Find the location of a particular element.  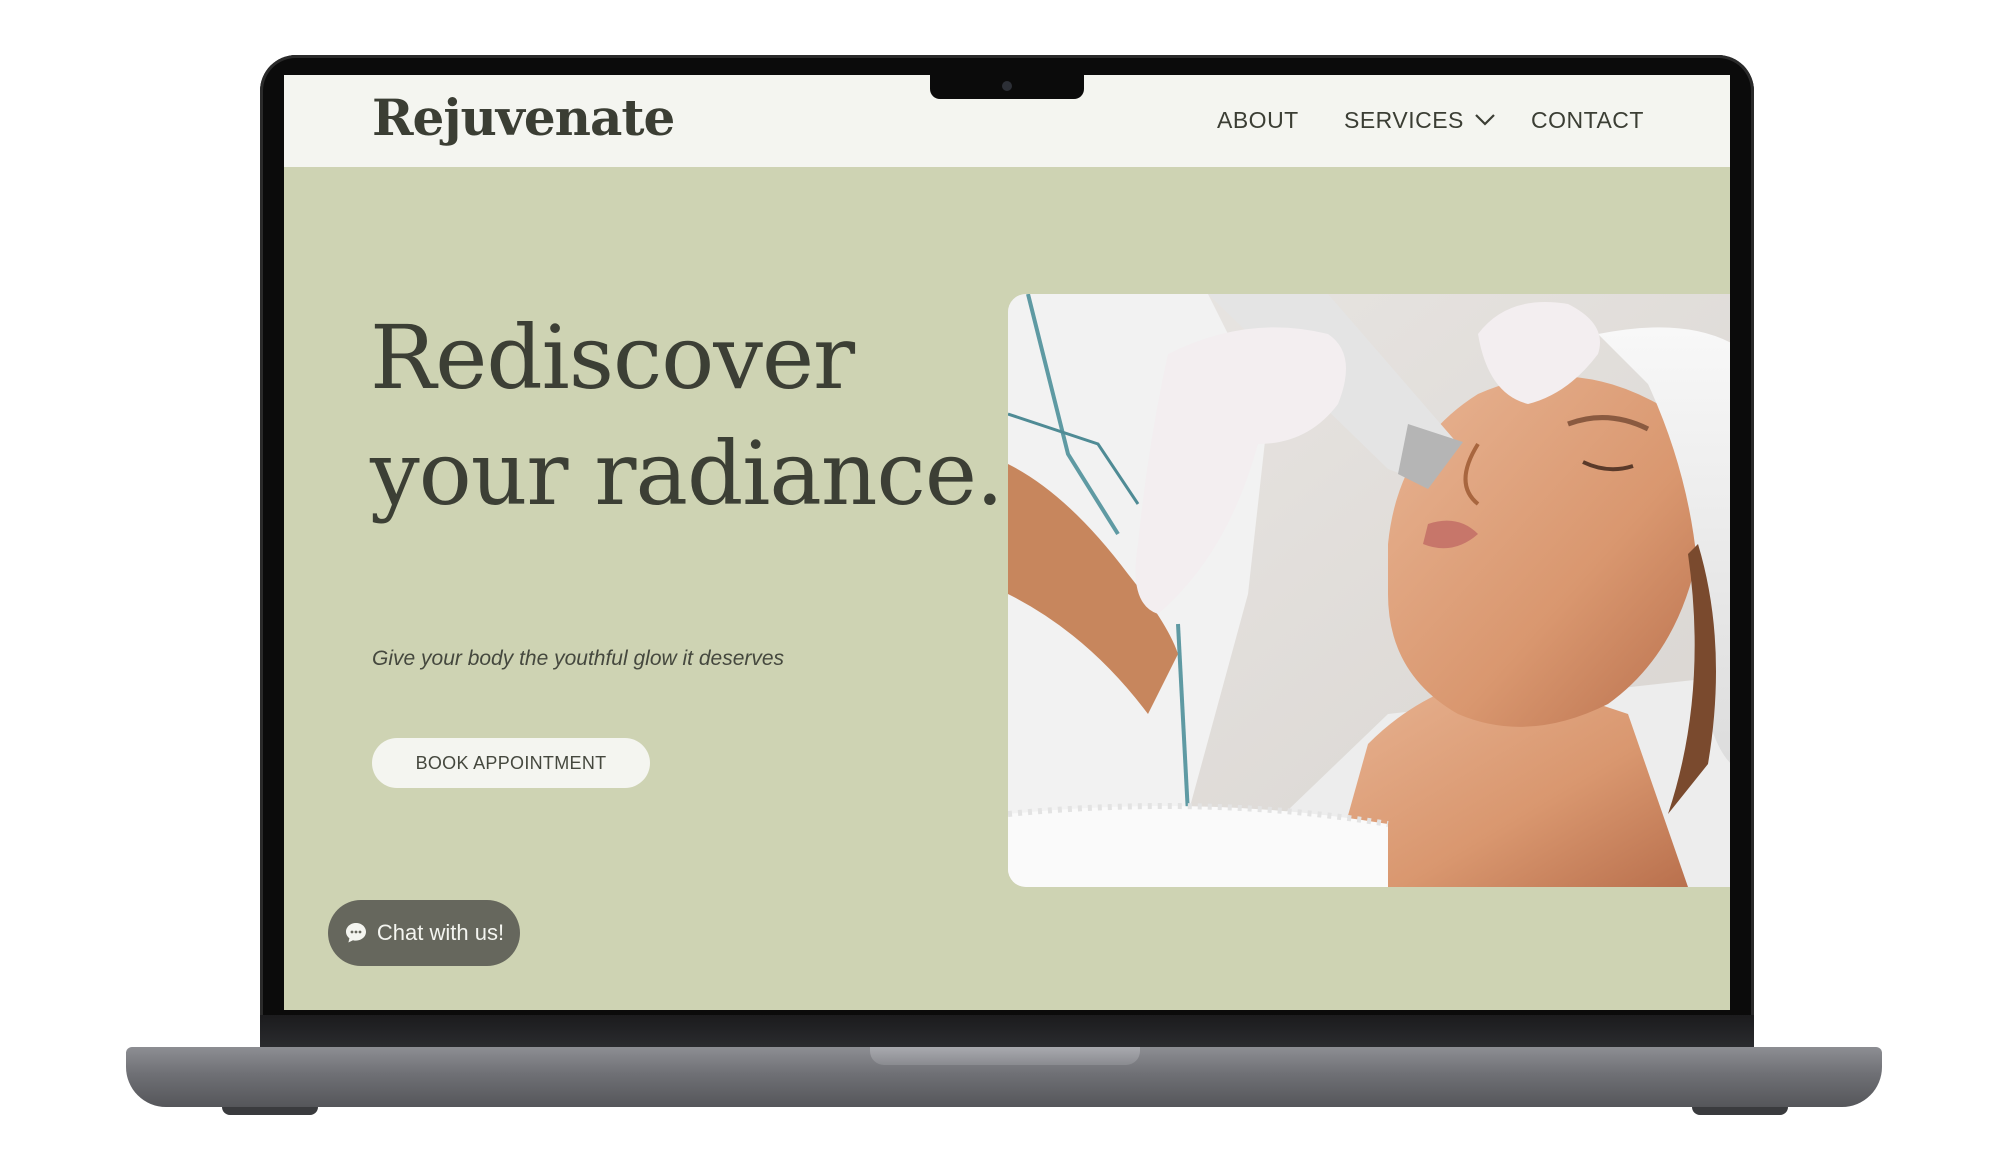

hero-title: Rediscover your radiance. is located at coordinates (687, 416).